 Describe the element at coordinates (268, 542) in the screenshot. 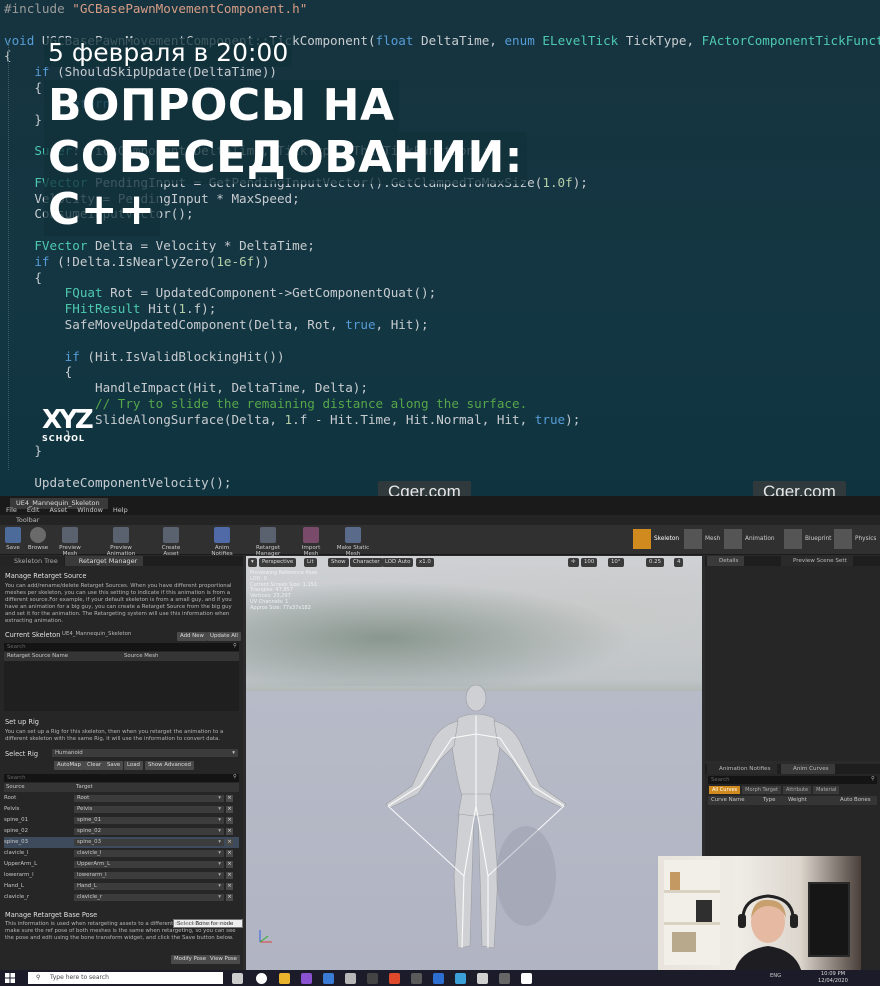

I see `retarget-manager-button: Retarget Manager` at that location.